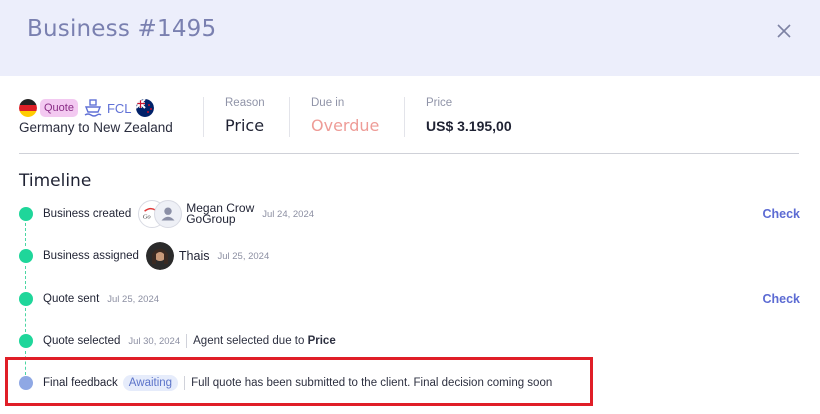 This screenshot has height=414, width=820. Describe the element at coordinates (144, 108) in the screenshot. I see `new-zealand-flag-icon` at that location.